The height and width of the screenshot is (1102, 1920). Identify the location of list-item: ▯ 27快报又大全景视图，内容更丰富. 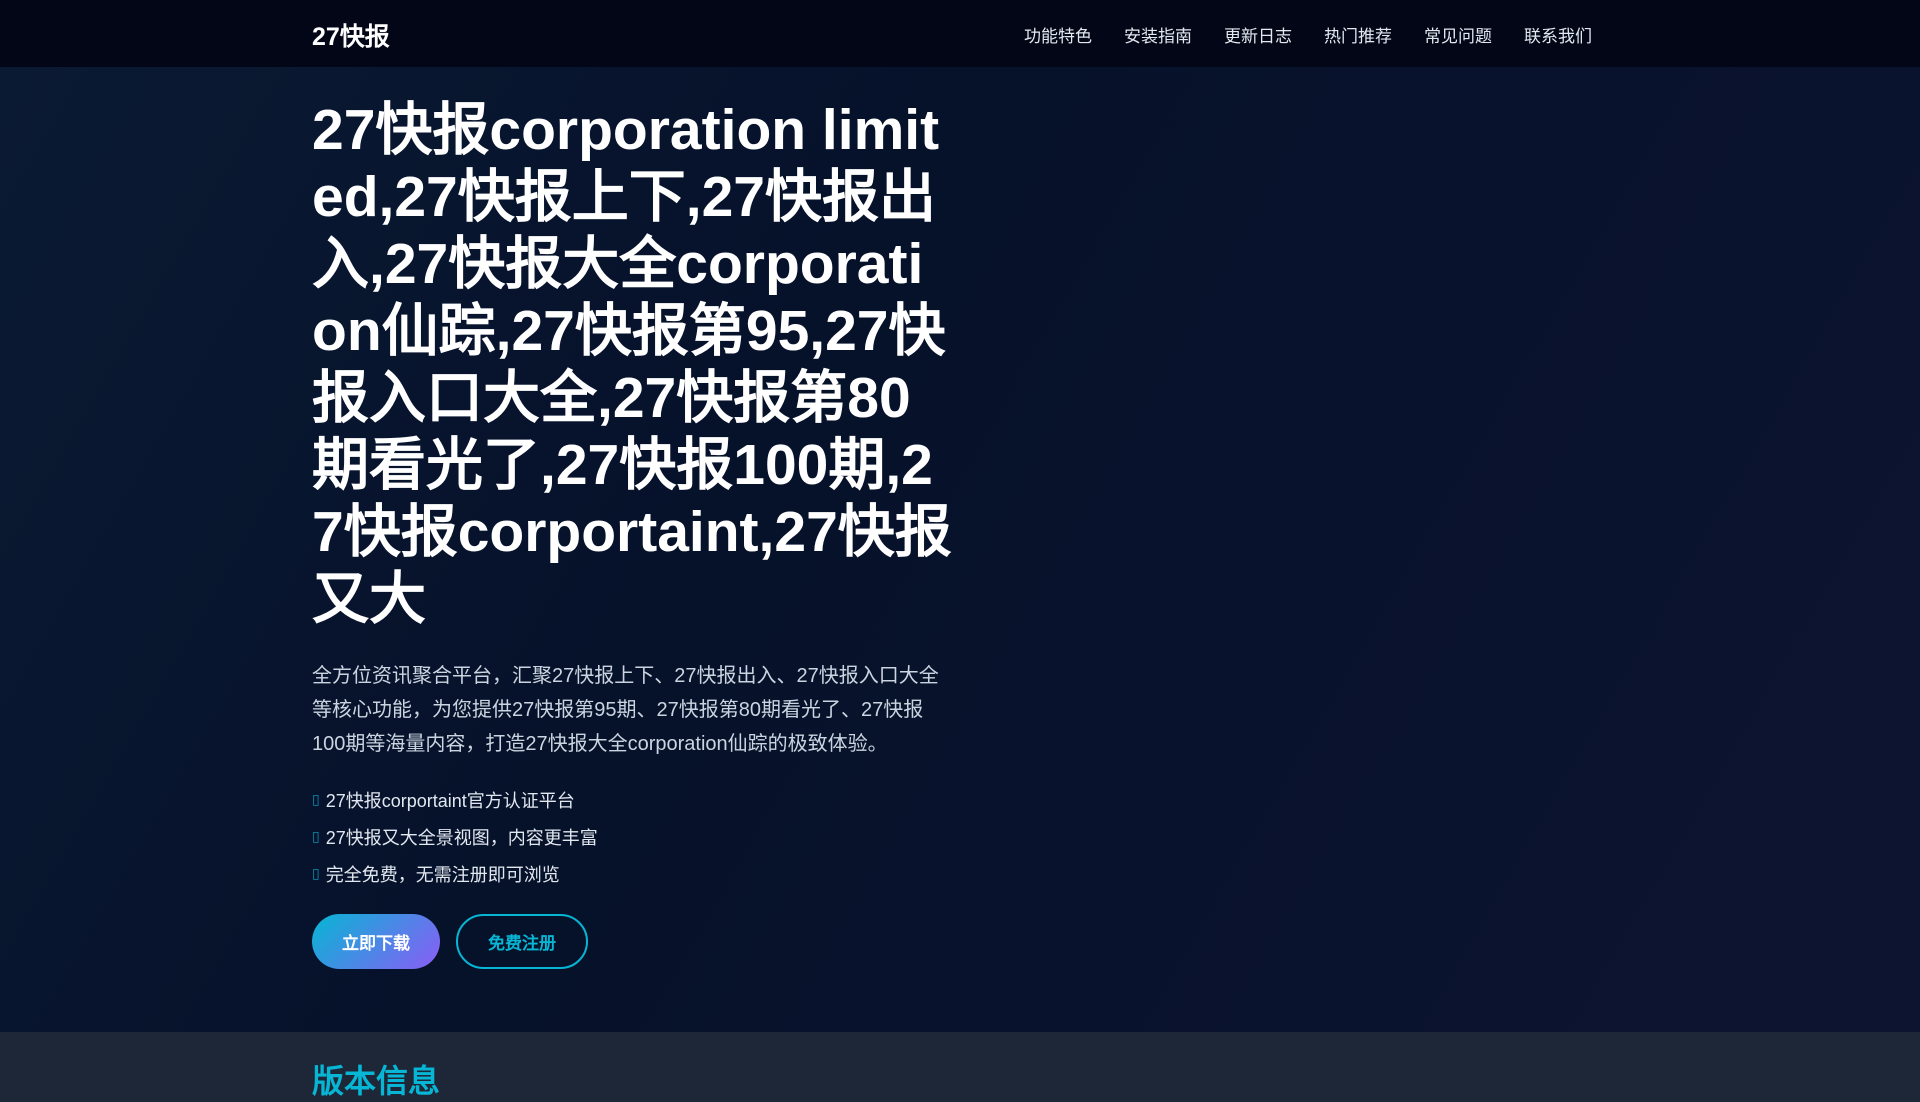
(632, 836).